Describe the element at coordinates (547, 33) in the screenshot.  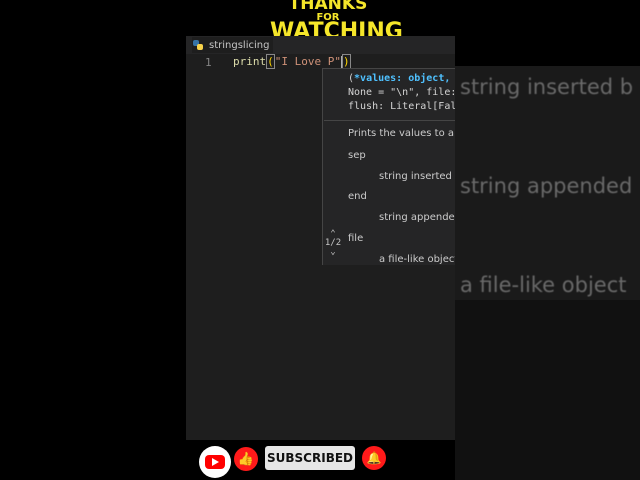
I see `right-top-black` at that location.